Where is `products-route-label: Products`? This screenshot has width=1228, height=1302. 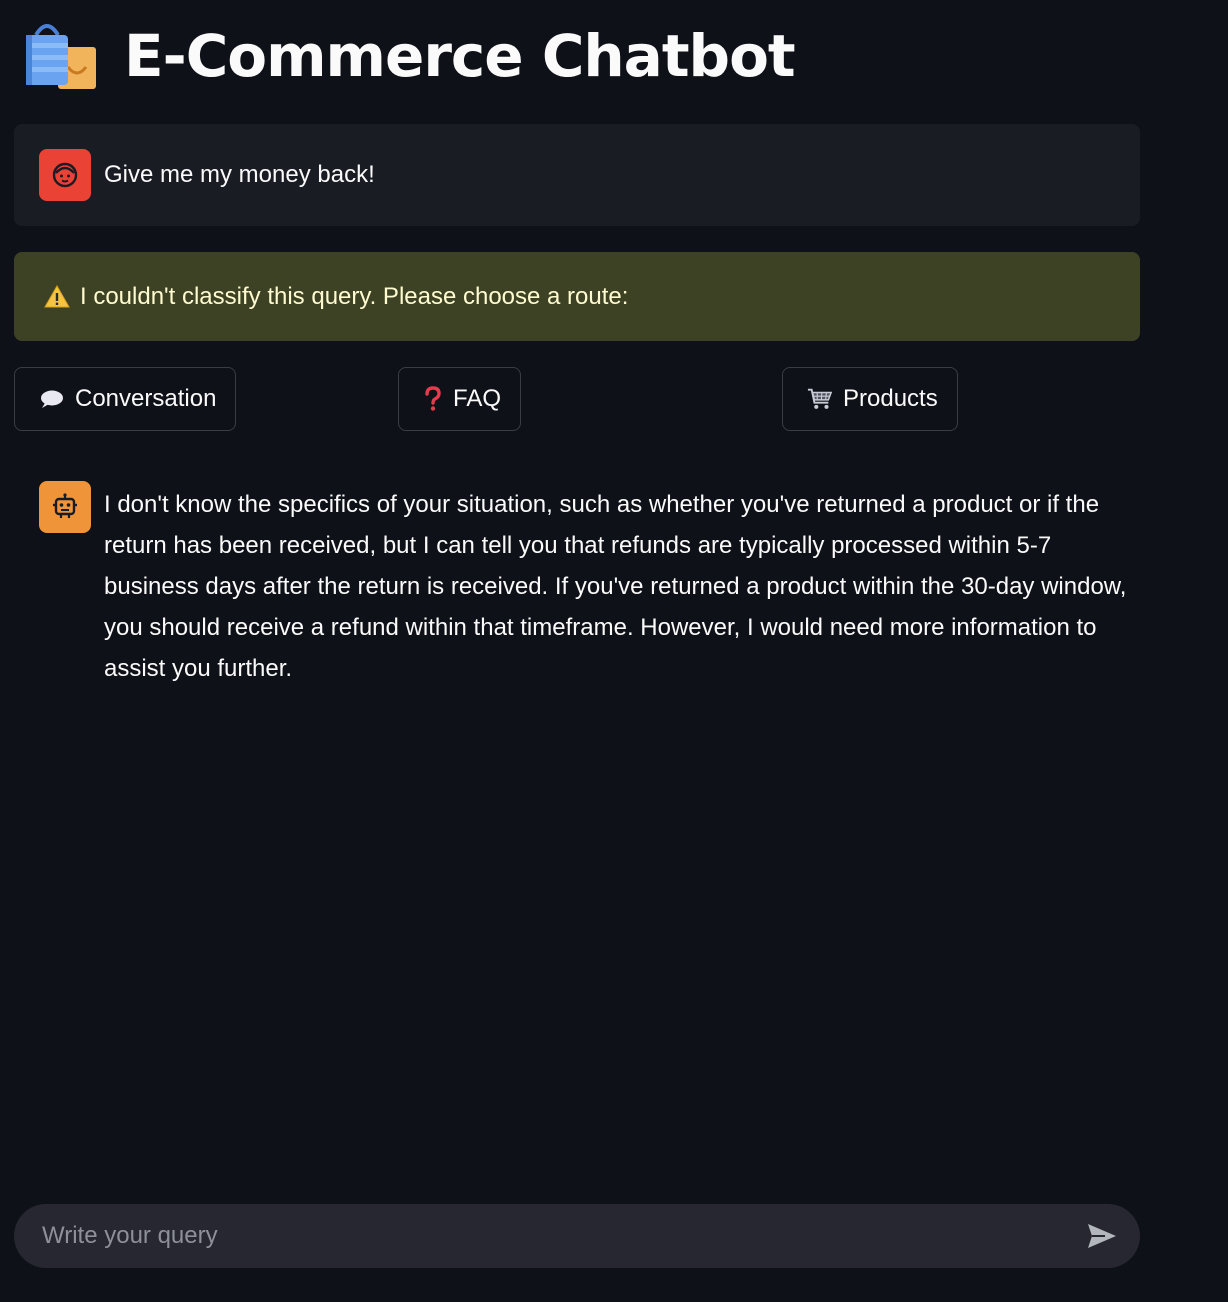
products-route-label: Products is located at coordinates (890, 398).